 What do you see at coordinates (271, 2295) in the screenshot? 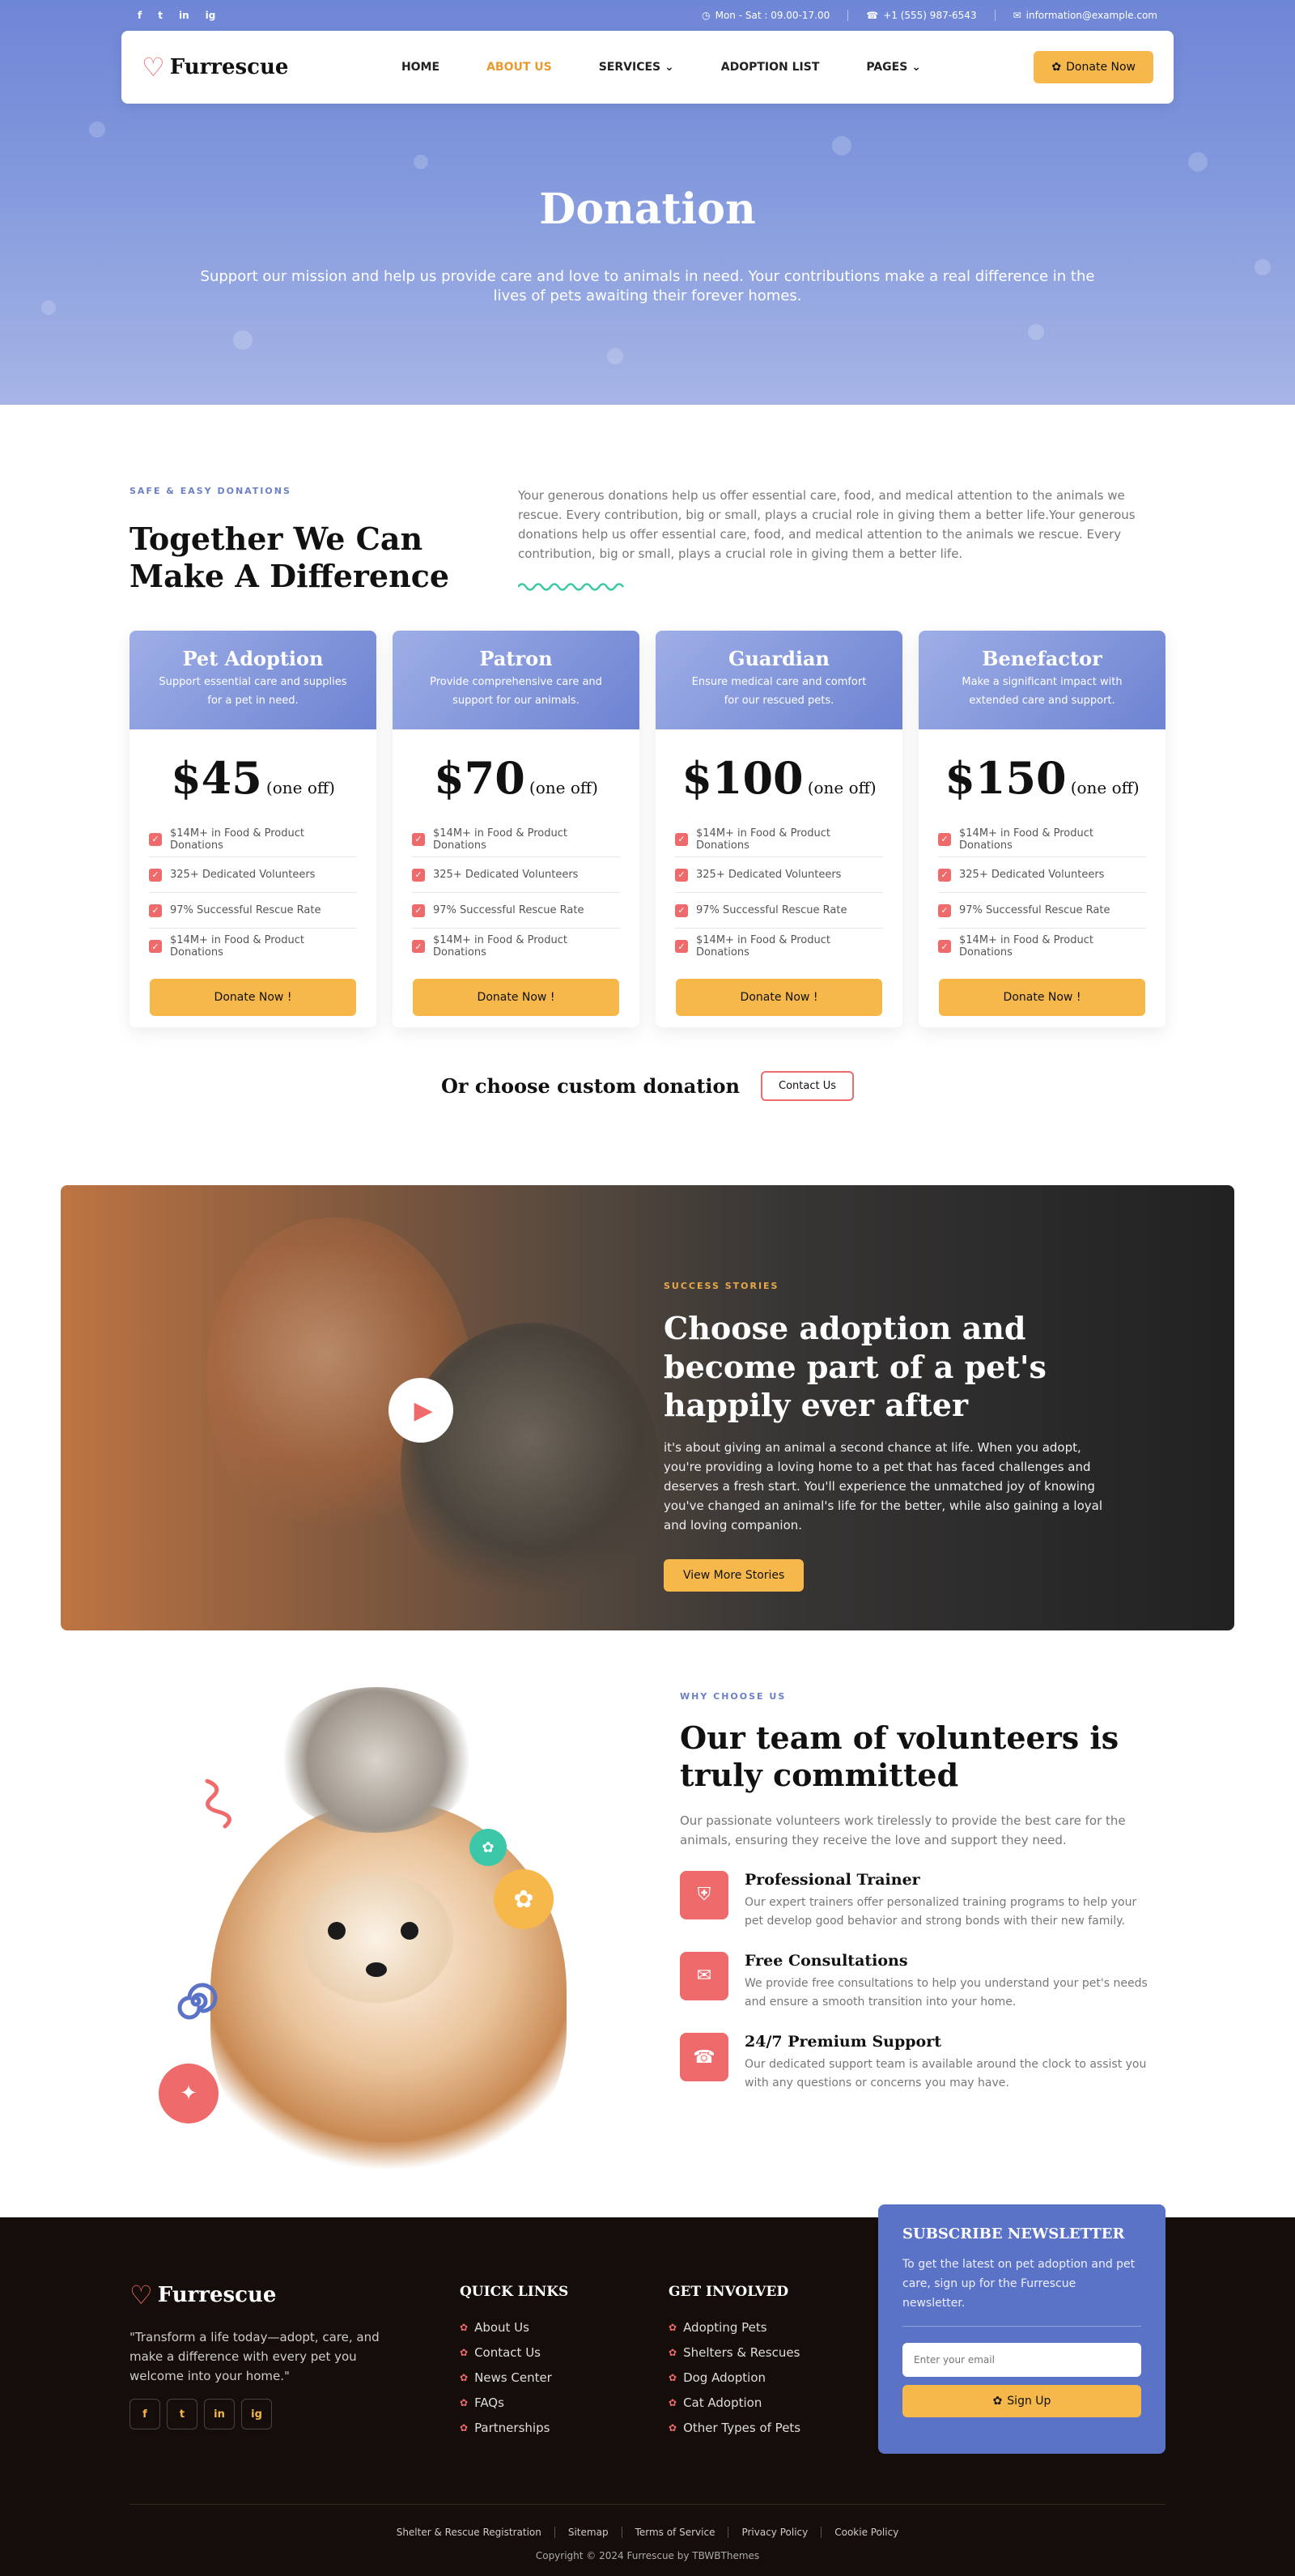
I see `footer-logo: ♡ Furrescue` at bounding box center [271, 2295].